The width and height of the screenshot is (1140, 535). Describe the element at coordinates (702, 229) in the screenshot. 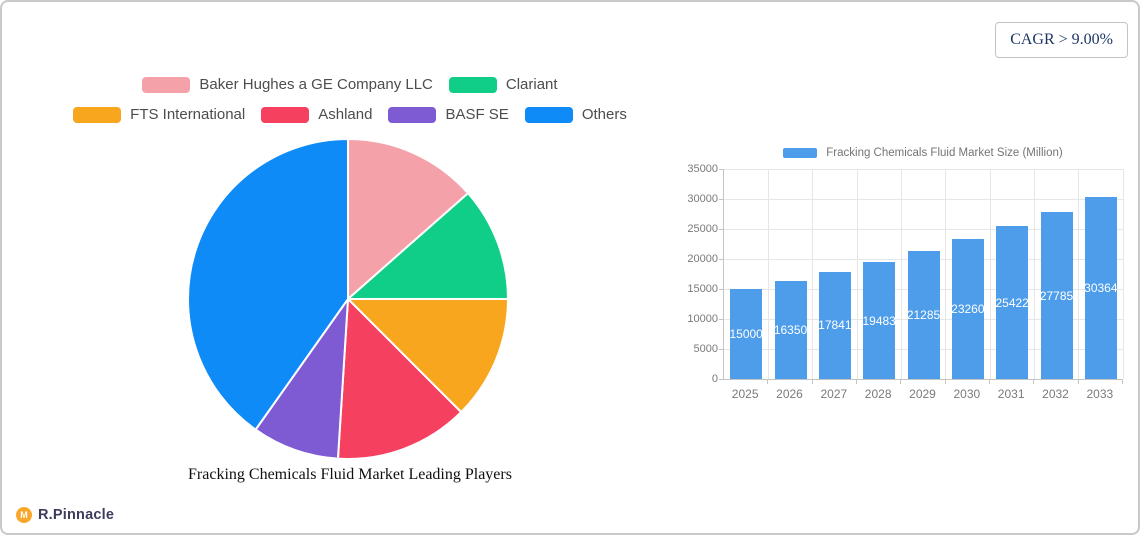

I see `y-tick-label: 25000` at that location.